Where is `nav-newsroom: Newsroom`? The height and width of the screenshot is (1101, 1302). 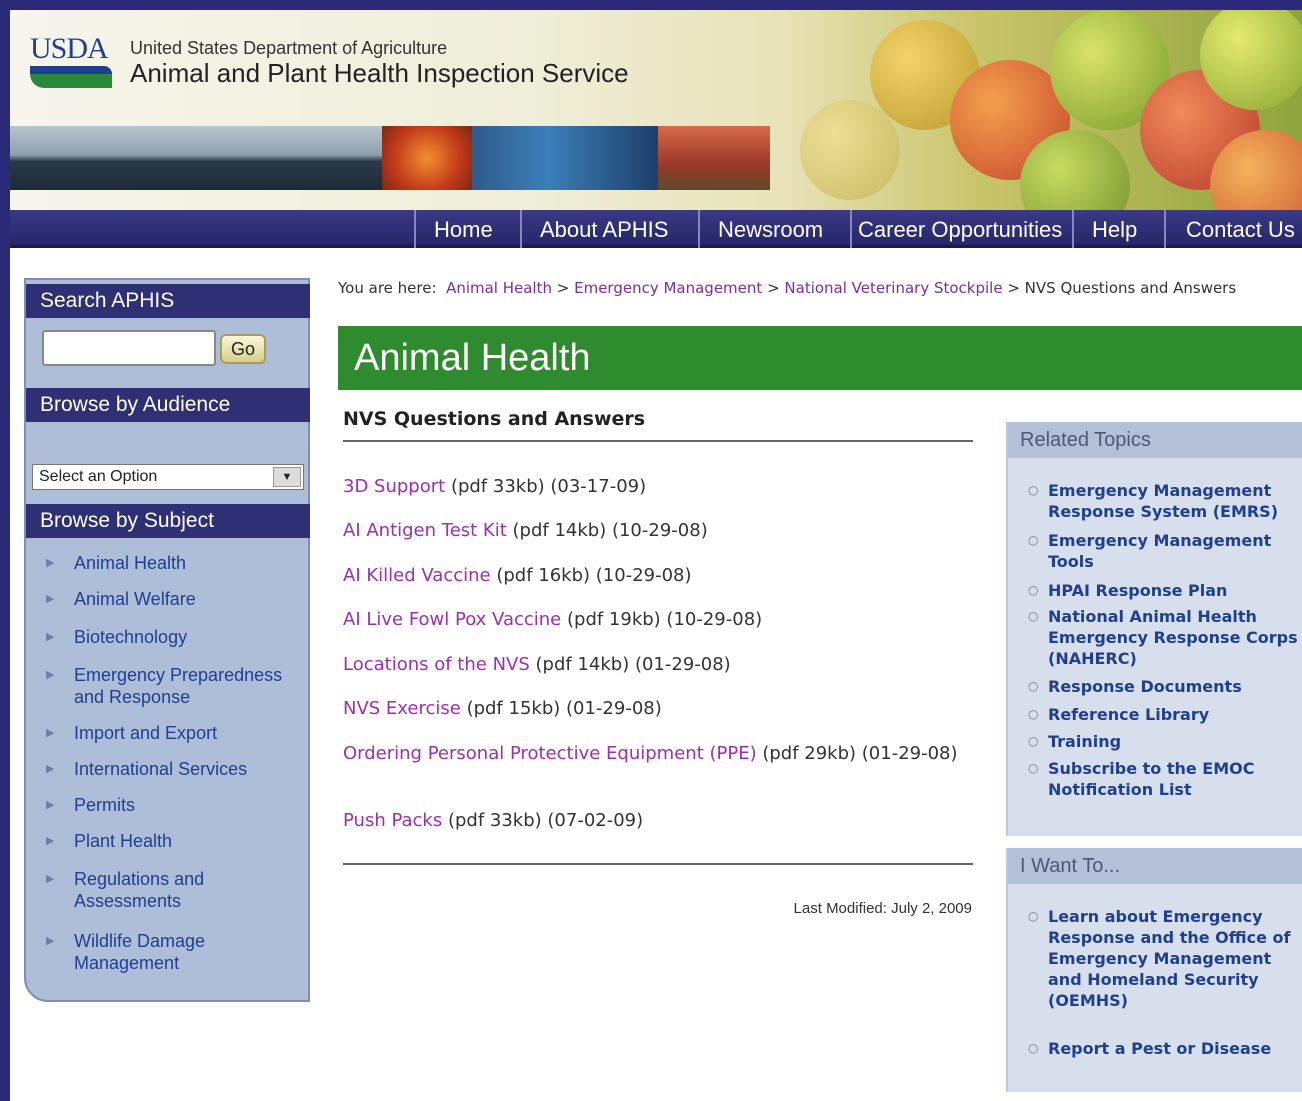 nav-newsroom: Newsroom is located at coordinates (774, 229).